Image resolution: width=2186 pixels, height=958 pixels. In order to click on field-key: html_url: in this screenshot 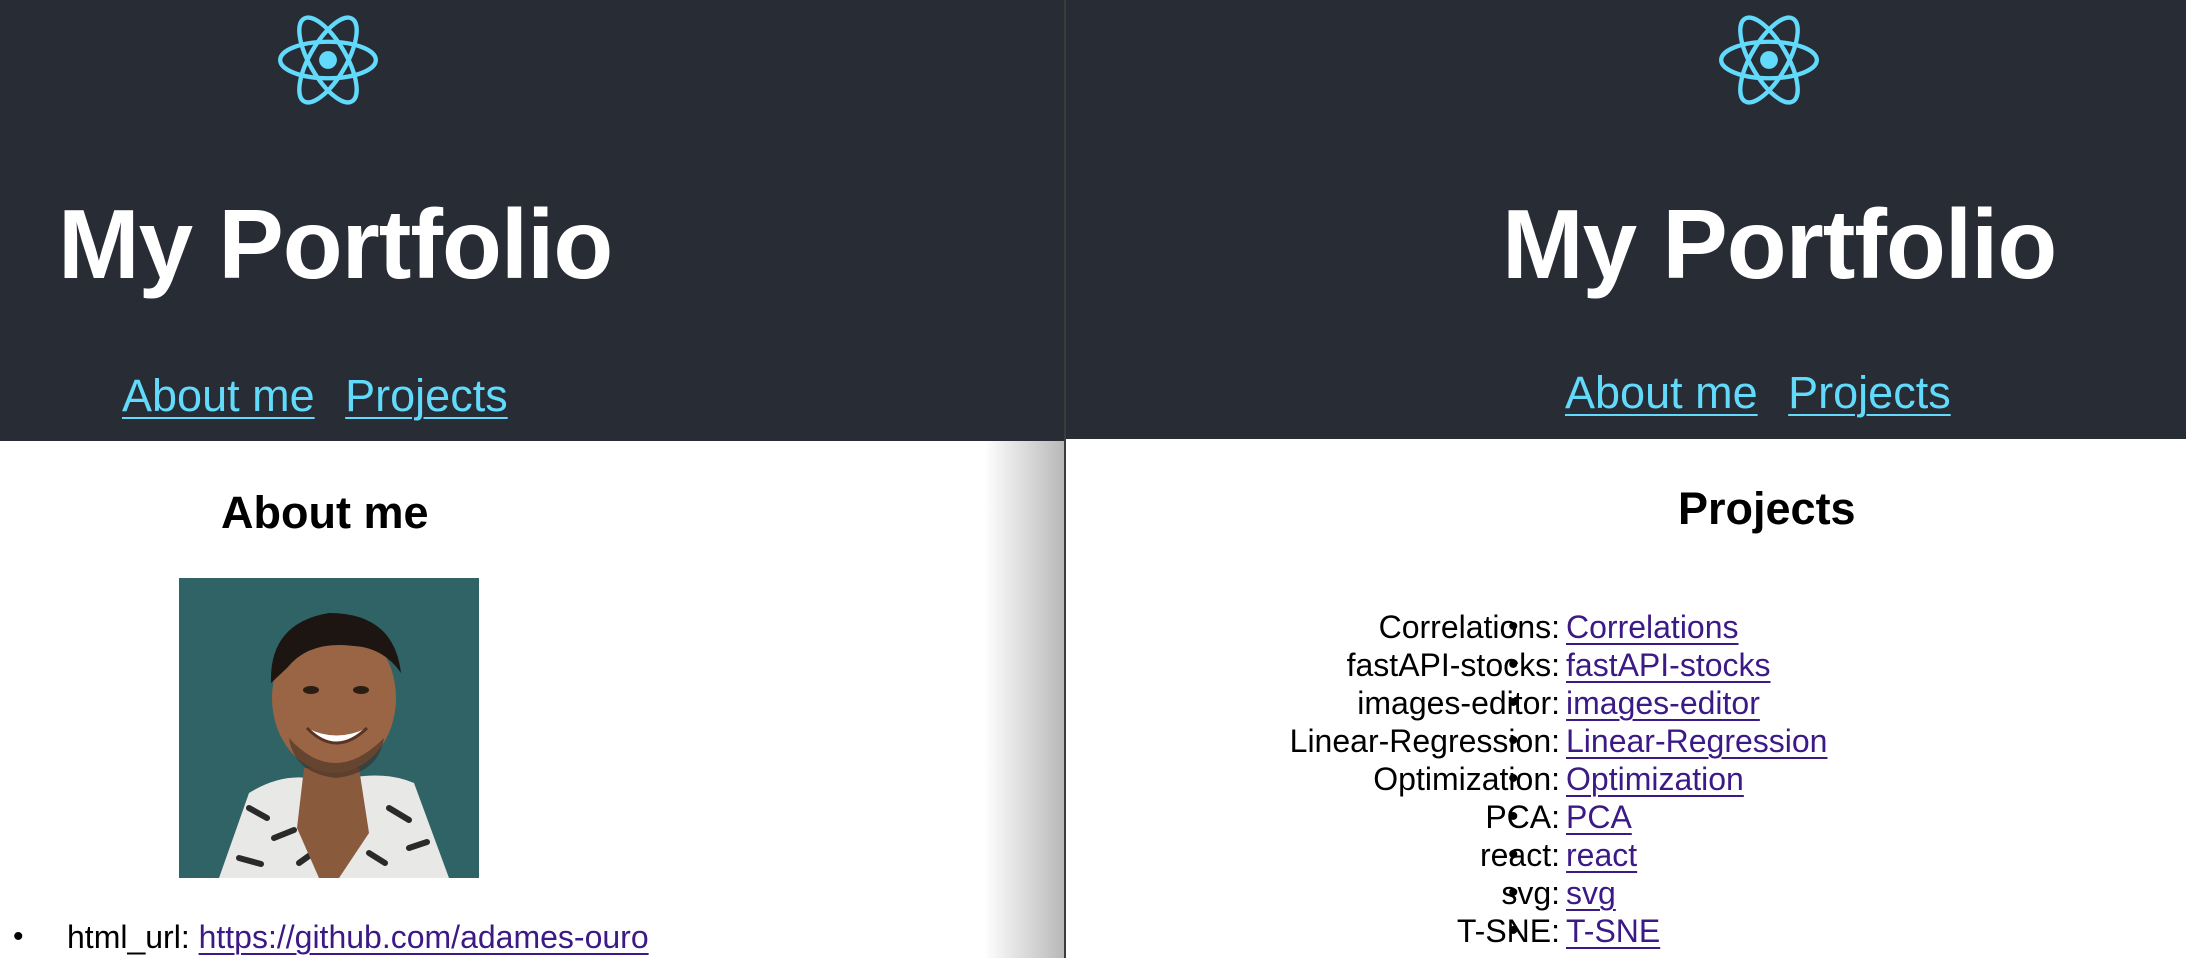, I will do `click(128, 937)`.